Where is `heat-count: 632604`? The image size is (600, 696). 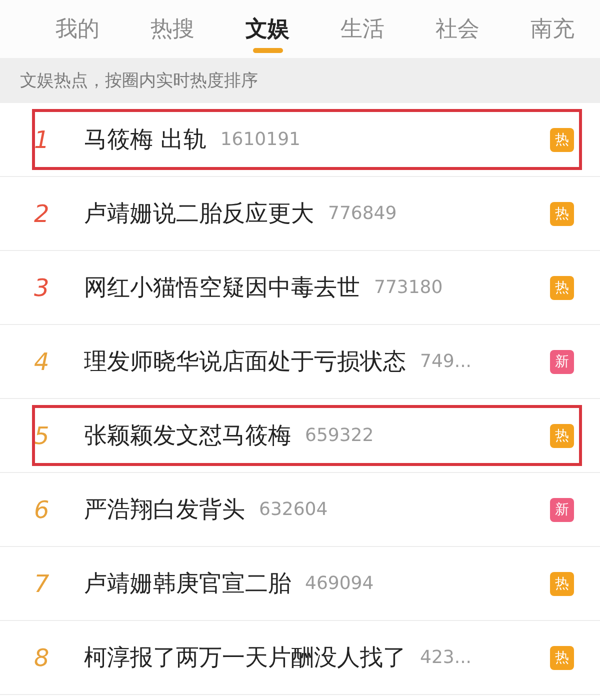 heat-count: 632604 is located at coordinates (293, 509).